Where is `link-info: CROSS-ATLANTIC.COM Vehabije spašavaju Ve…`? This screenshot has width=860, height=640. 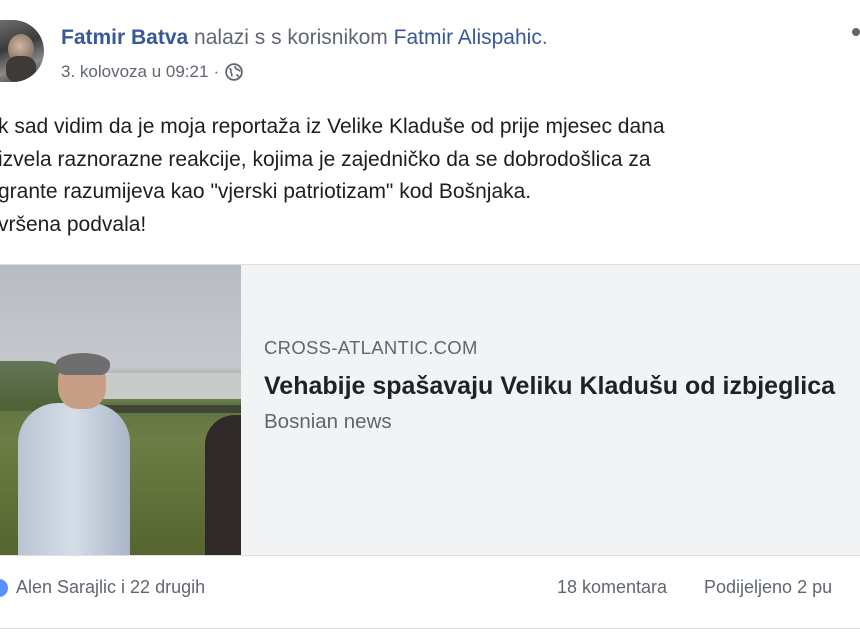 link-info: CROSS-ATLANTIC.COM Vehabije spašavaju Ve… is located at coordinates (559, 386).